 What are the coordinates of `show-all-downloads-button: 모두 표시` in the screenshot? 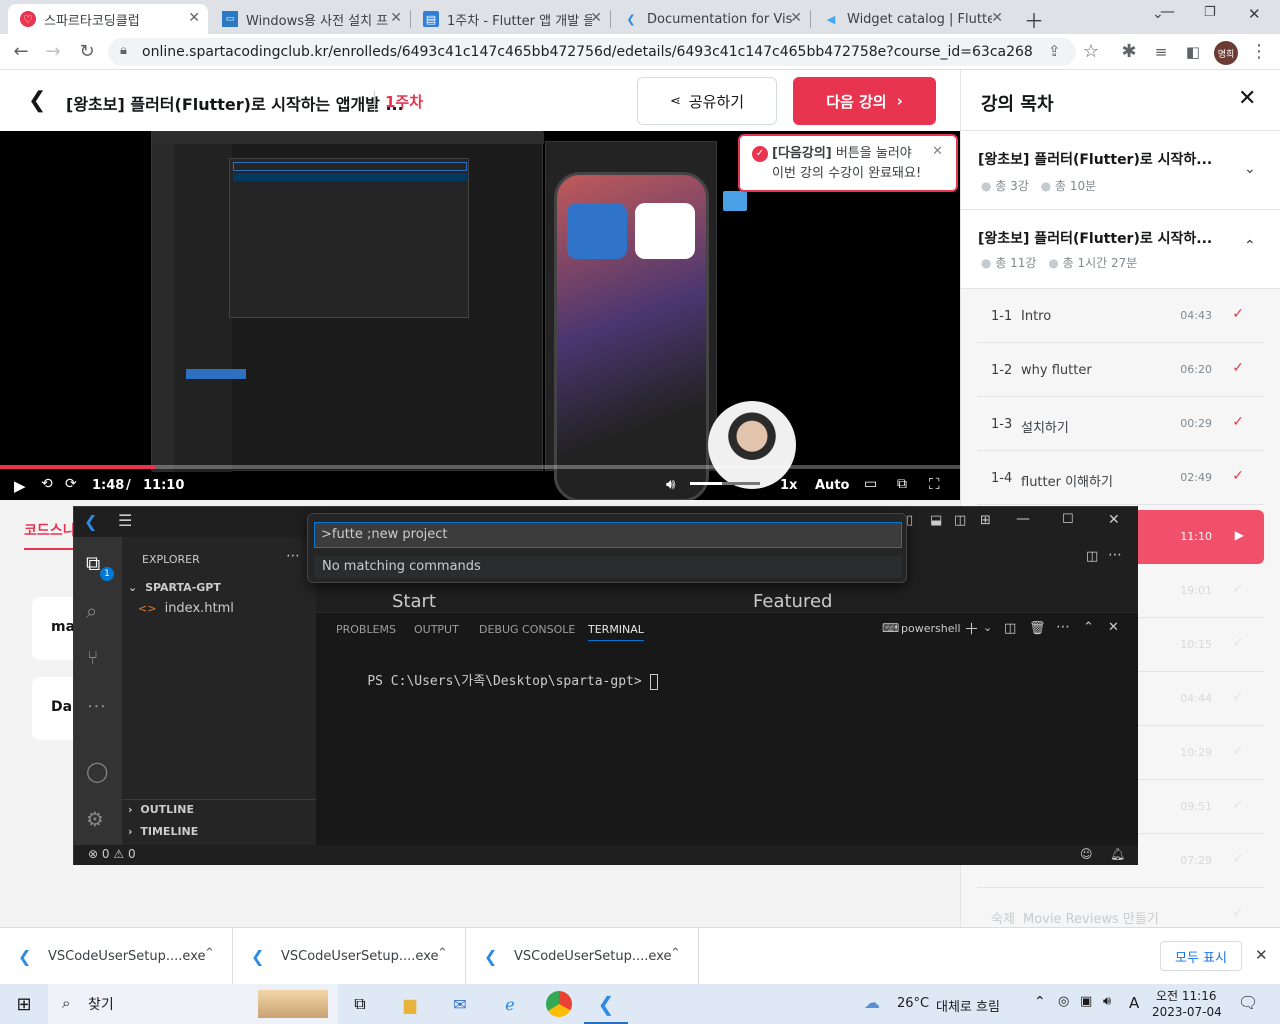 It's located at (1201, 956).